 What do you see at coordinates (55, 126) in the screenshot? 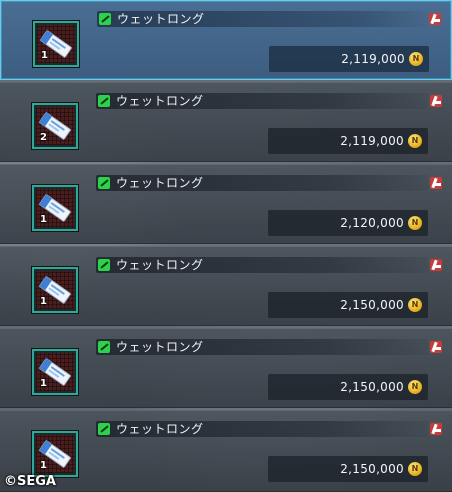
I see `item-icon-frame: 2` at bounding box center [55, 126].